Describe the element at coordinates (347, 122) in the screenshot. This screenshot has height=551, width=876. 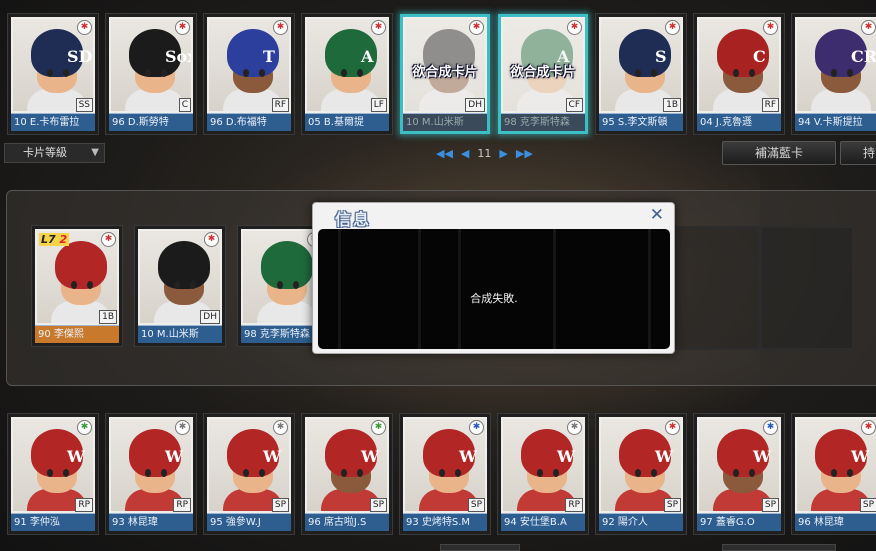
I see `player-name: 05 B.基爾提` at that location.